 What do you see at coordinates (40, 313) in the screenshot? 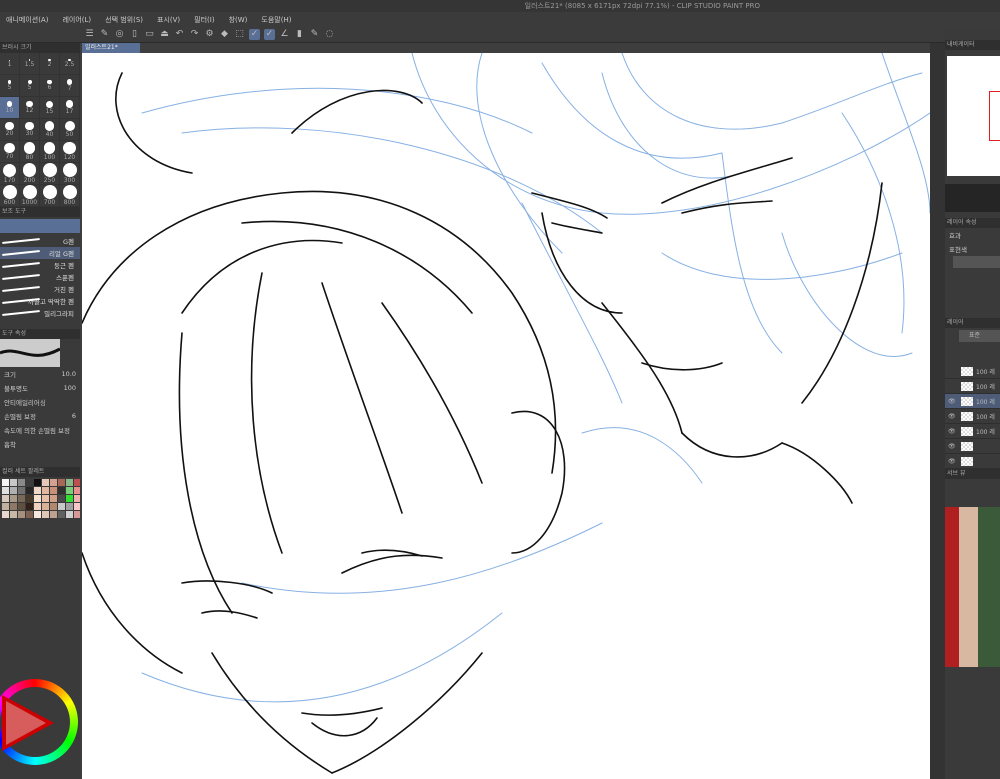
I see `brush-item: 밀리그라피` at bounding box center [40, 313].